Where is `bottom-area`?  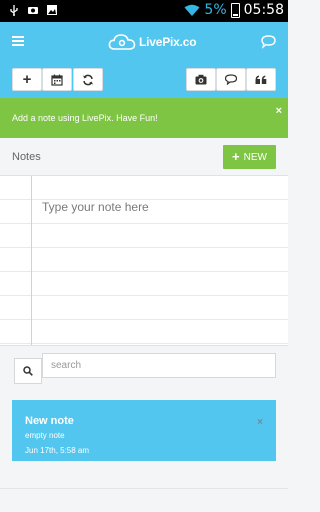
bottom-area is located at coordinates (144, 500).